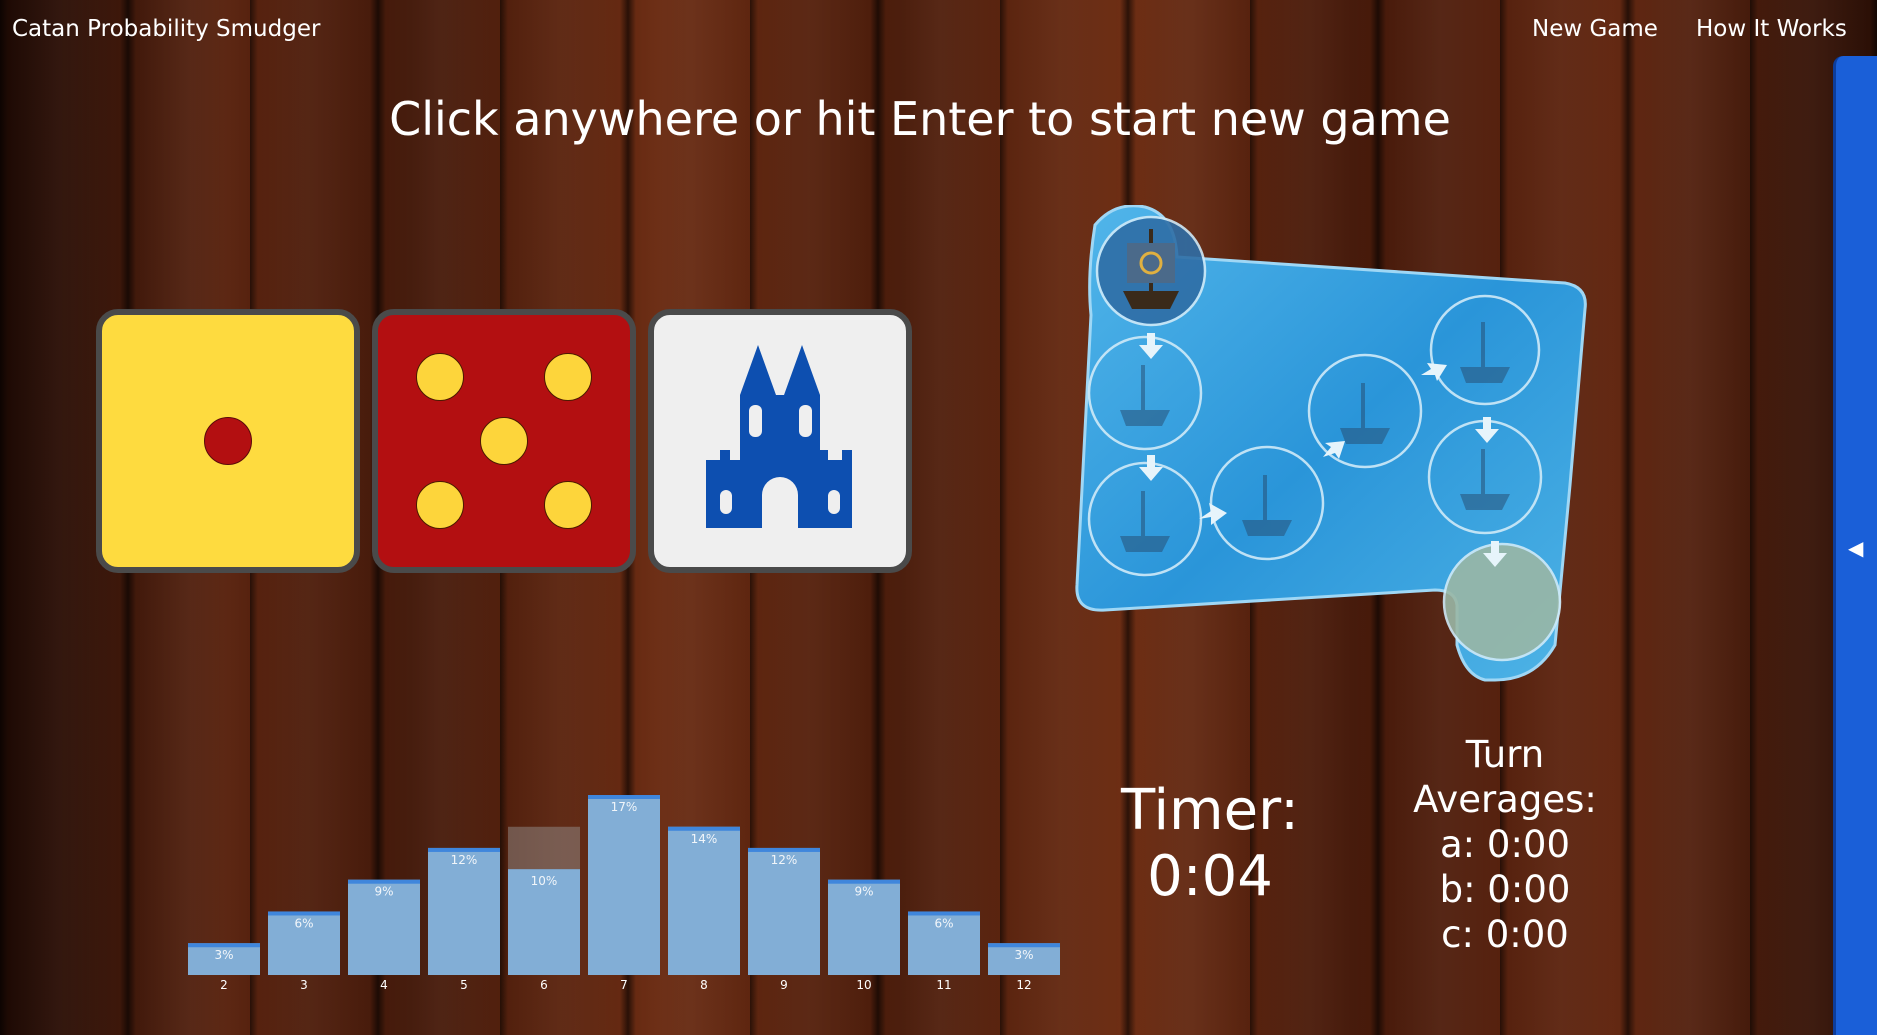  Describe the element at coordinates (943, 985) in the screenshot. I see `x-tick-label: 11` at that location.